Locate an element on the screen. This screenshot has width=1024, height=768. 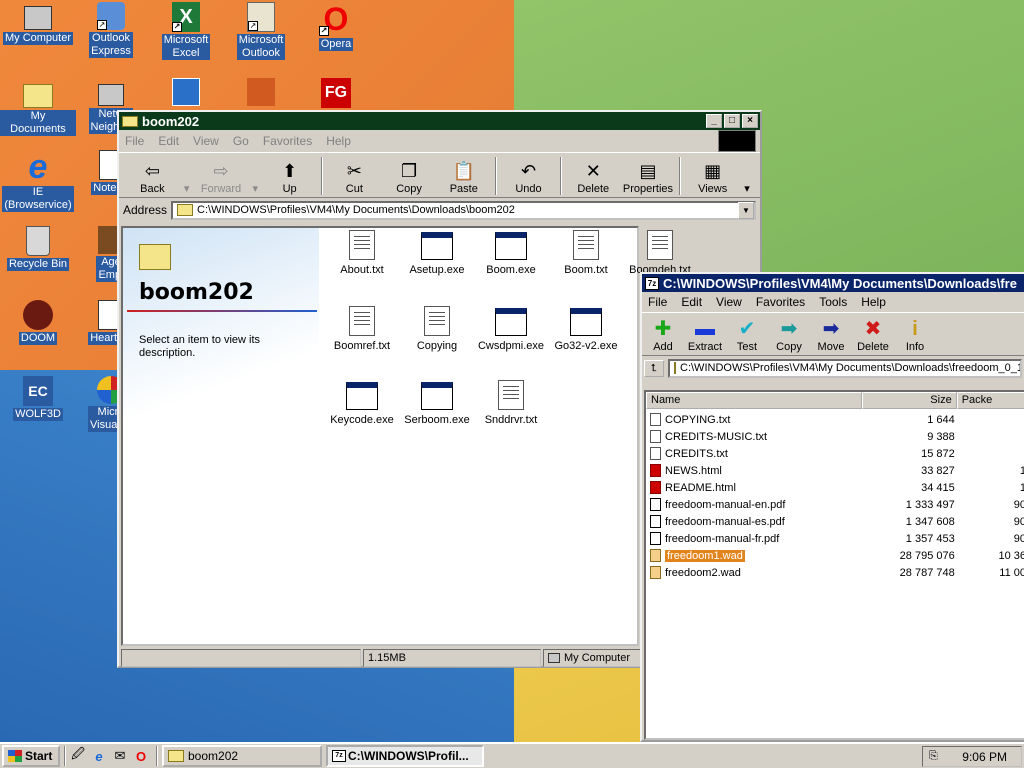
copy-button: ❐ Copy is located at coordinates (409, 177).